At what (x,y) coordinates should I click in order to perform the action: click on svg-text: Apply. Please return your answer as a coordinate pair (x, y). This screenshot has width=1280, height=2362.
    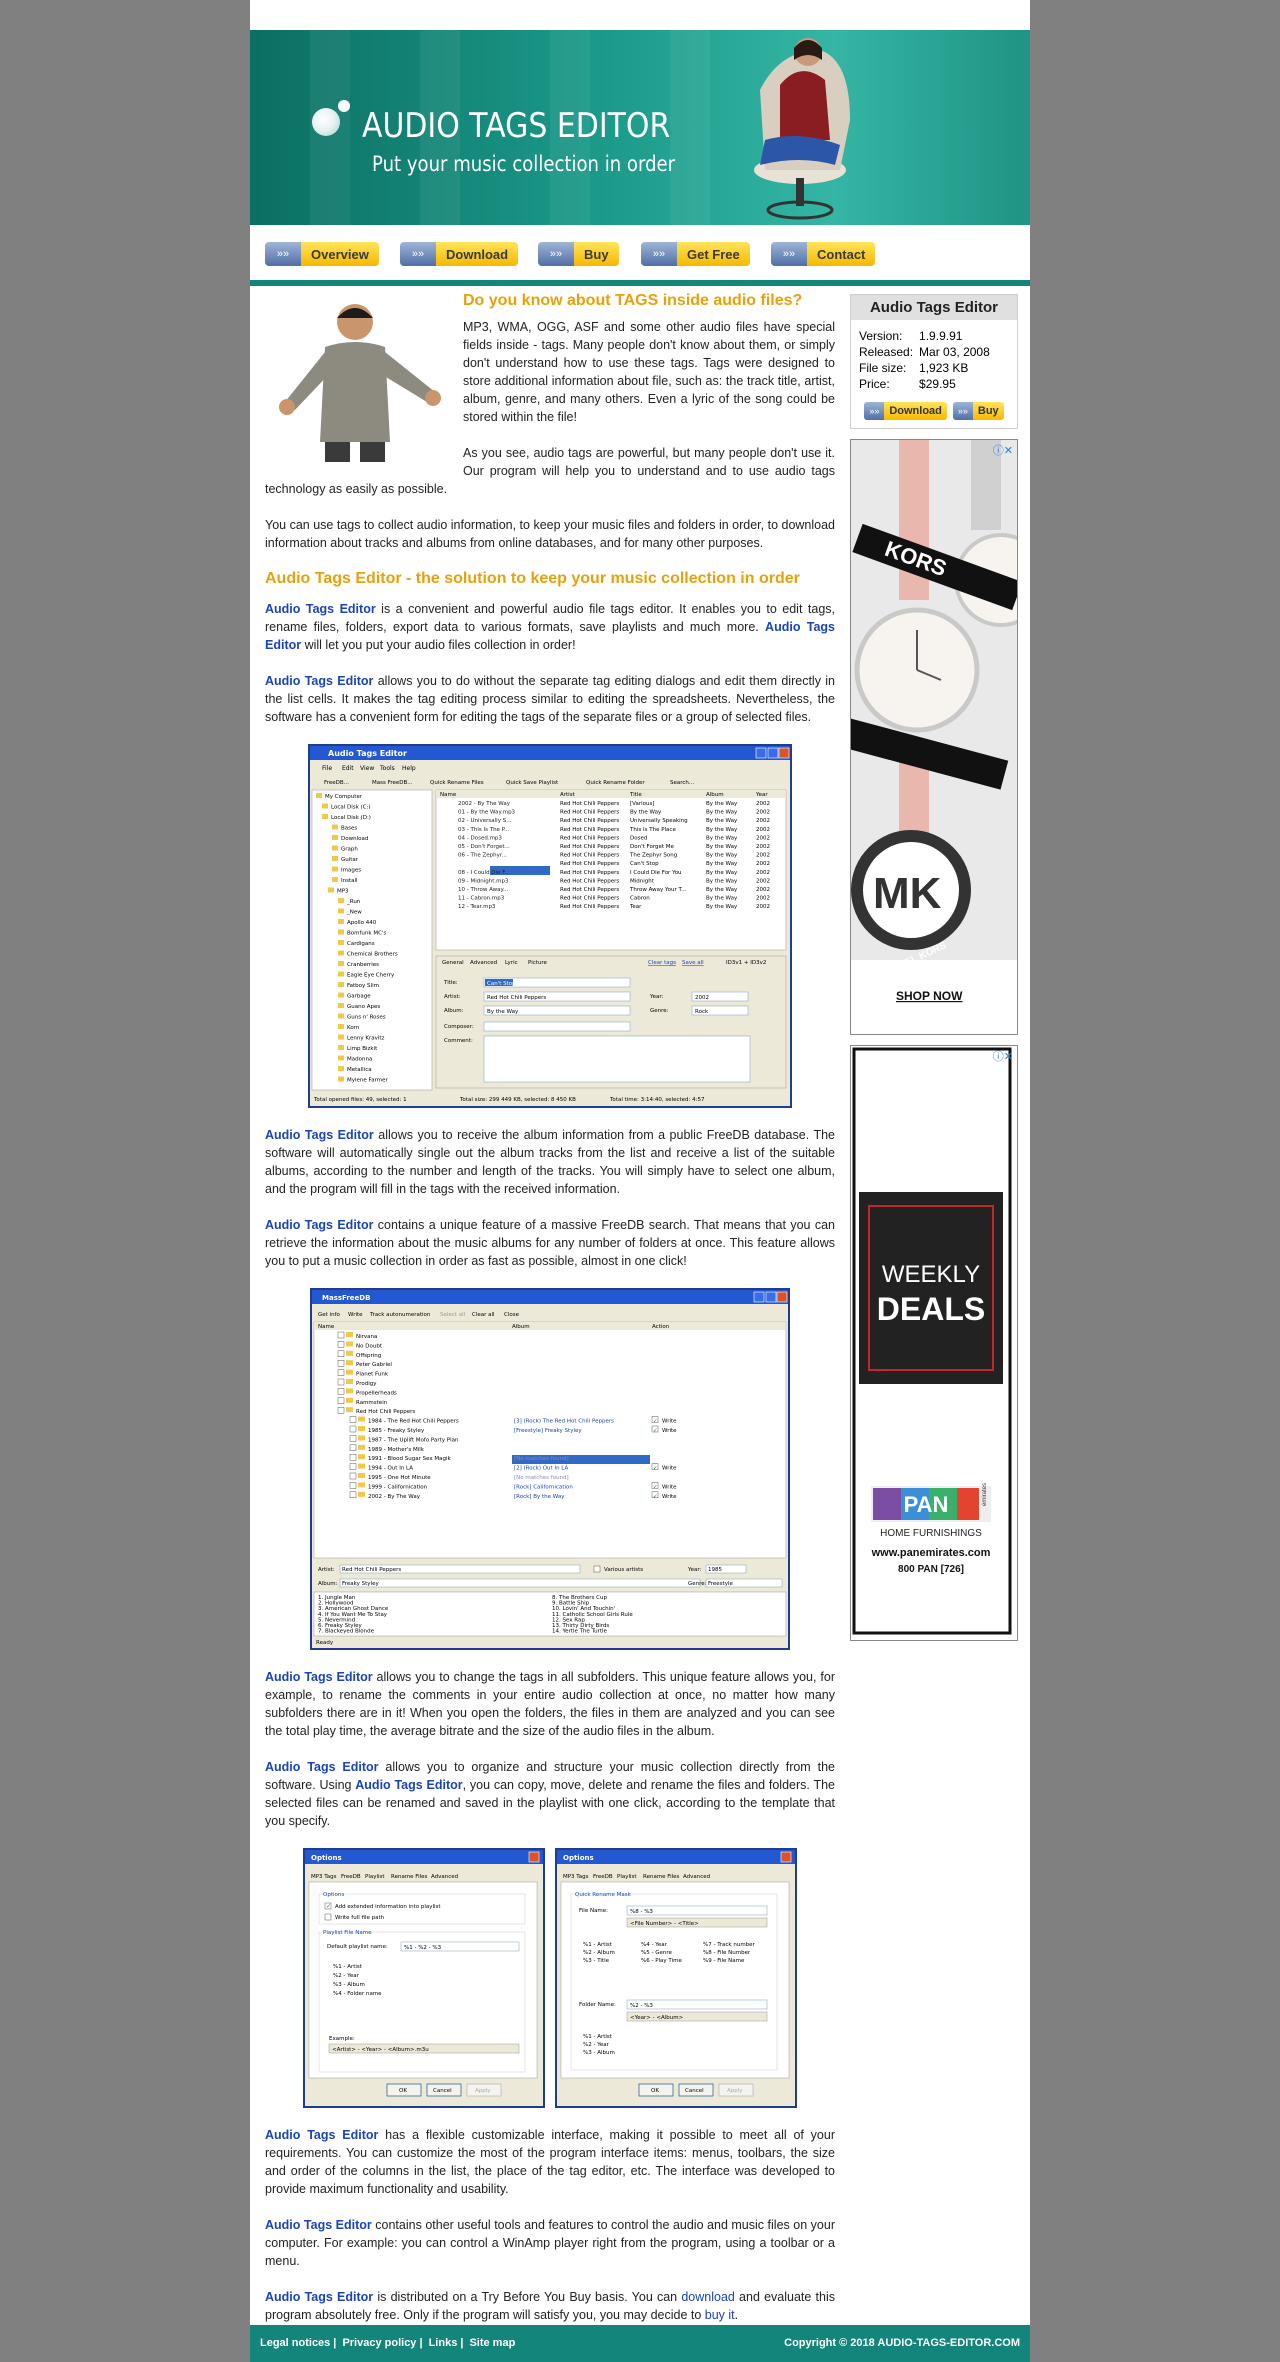
    Looking at the image, I should click on (735, 2091).